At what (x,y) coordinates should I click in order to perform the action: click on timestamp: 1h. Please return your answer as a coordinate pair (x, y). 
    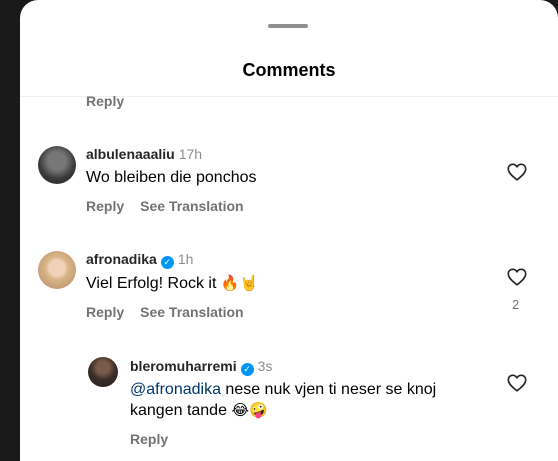
    Looking at the image, I should click on (185, 259).